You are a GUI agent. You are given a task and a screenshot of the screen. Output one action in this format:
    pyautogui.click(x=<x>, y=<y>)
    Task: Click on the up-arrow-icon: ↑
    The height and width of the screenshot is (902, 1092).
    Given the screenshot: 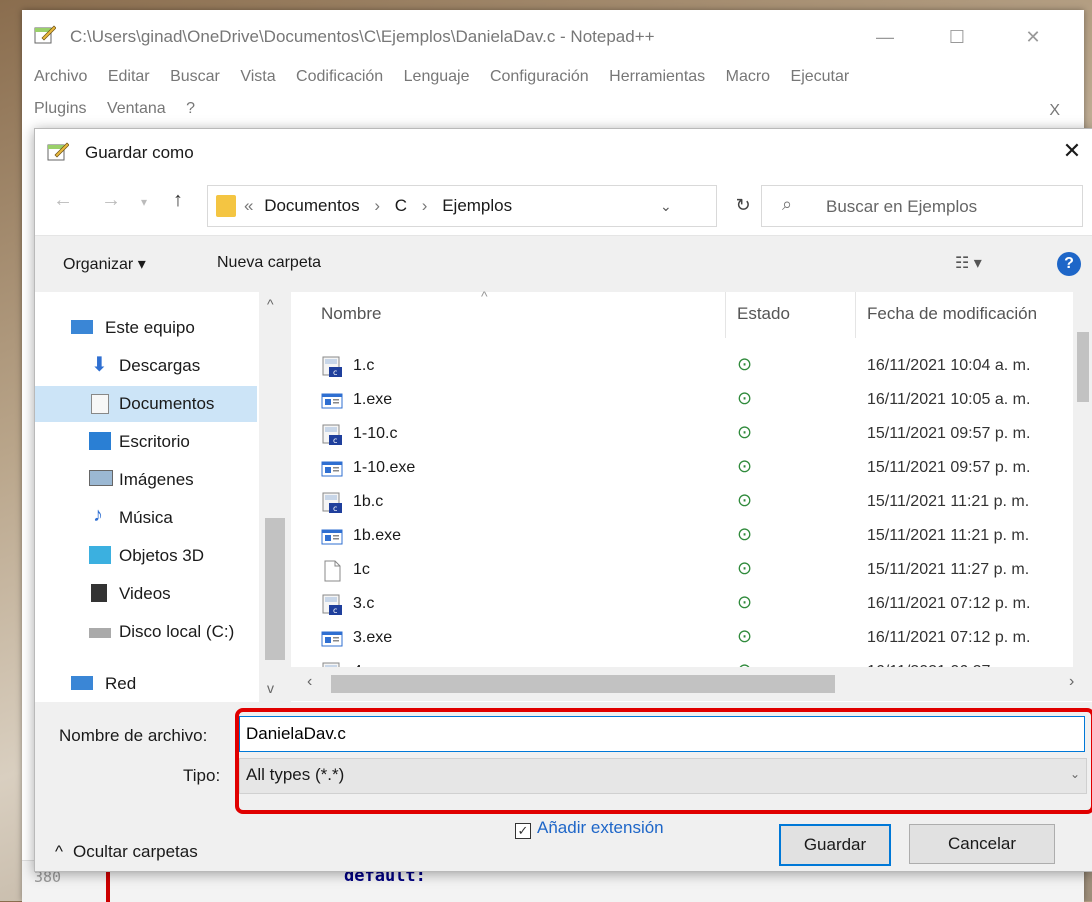 What is the action you would take?
    pyautogui.click(x=178, y=200)
    